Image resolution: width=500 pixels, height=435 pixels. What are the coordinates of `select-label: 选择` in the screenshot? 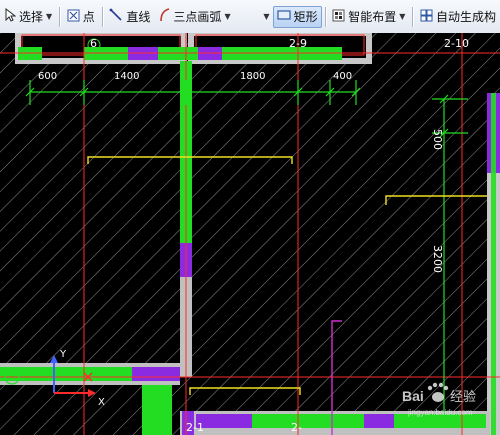 It's located at (31, 17).